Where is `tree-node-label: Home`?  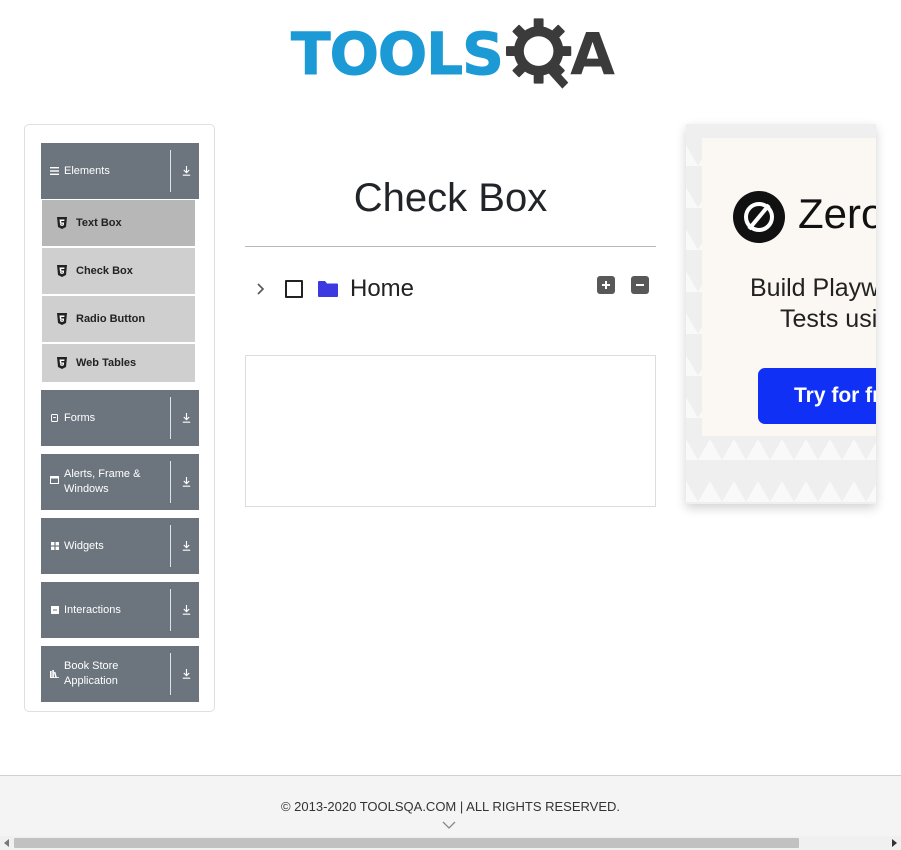 tree-node-label: Home is located at coordinates (382, 289).